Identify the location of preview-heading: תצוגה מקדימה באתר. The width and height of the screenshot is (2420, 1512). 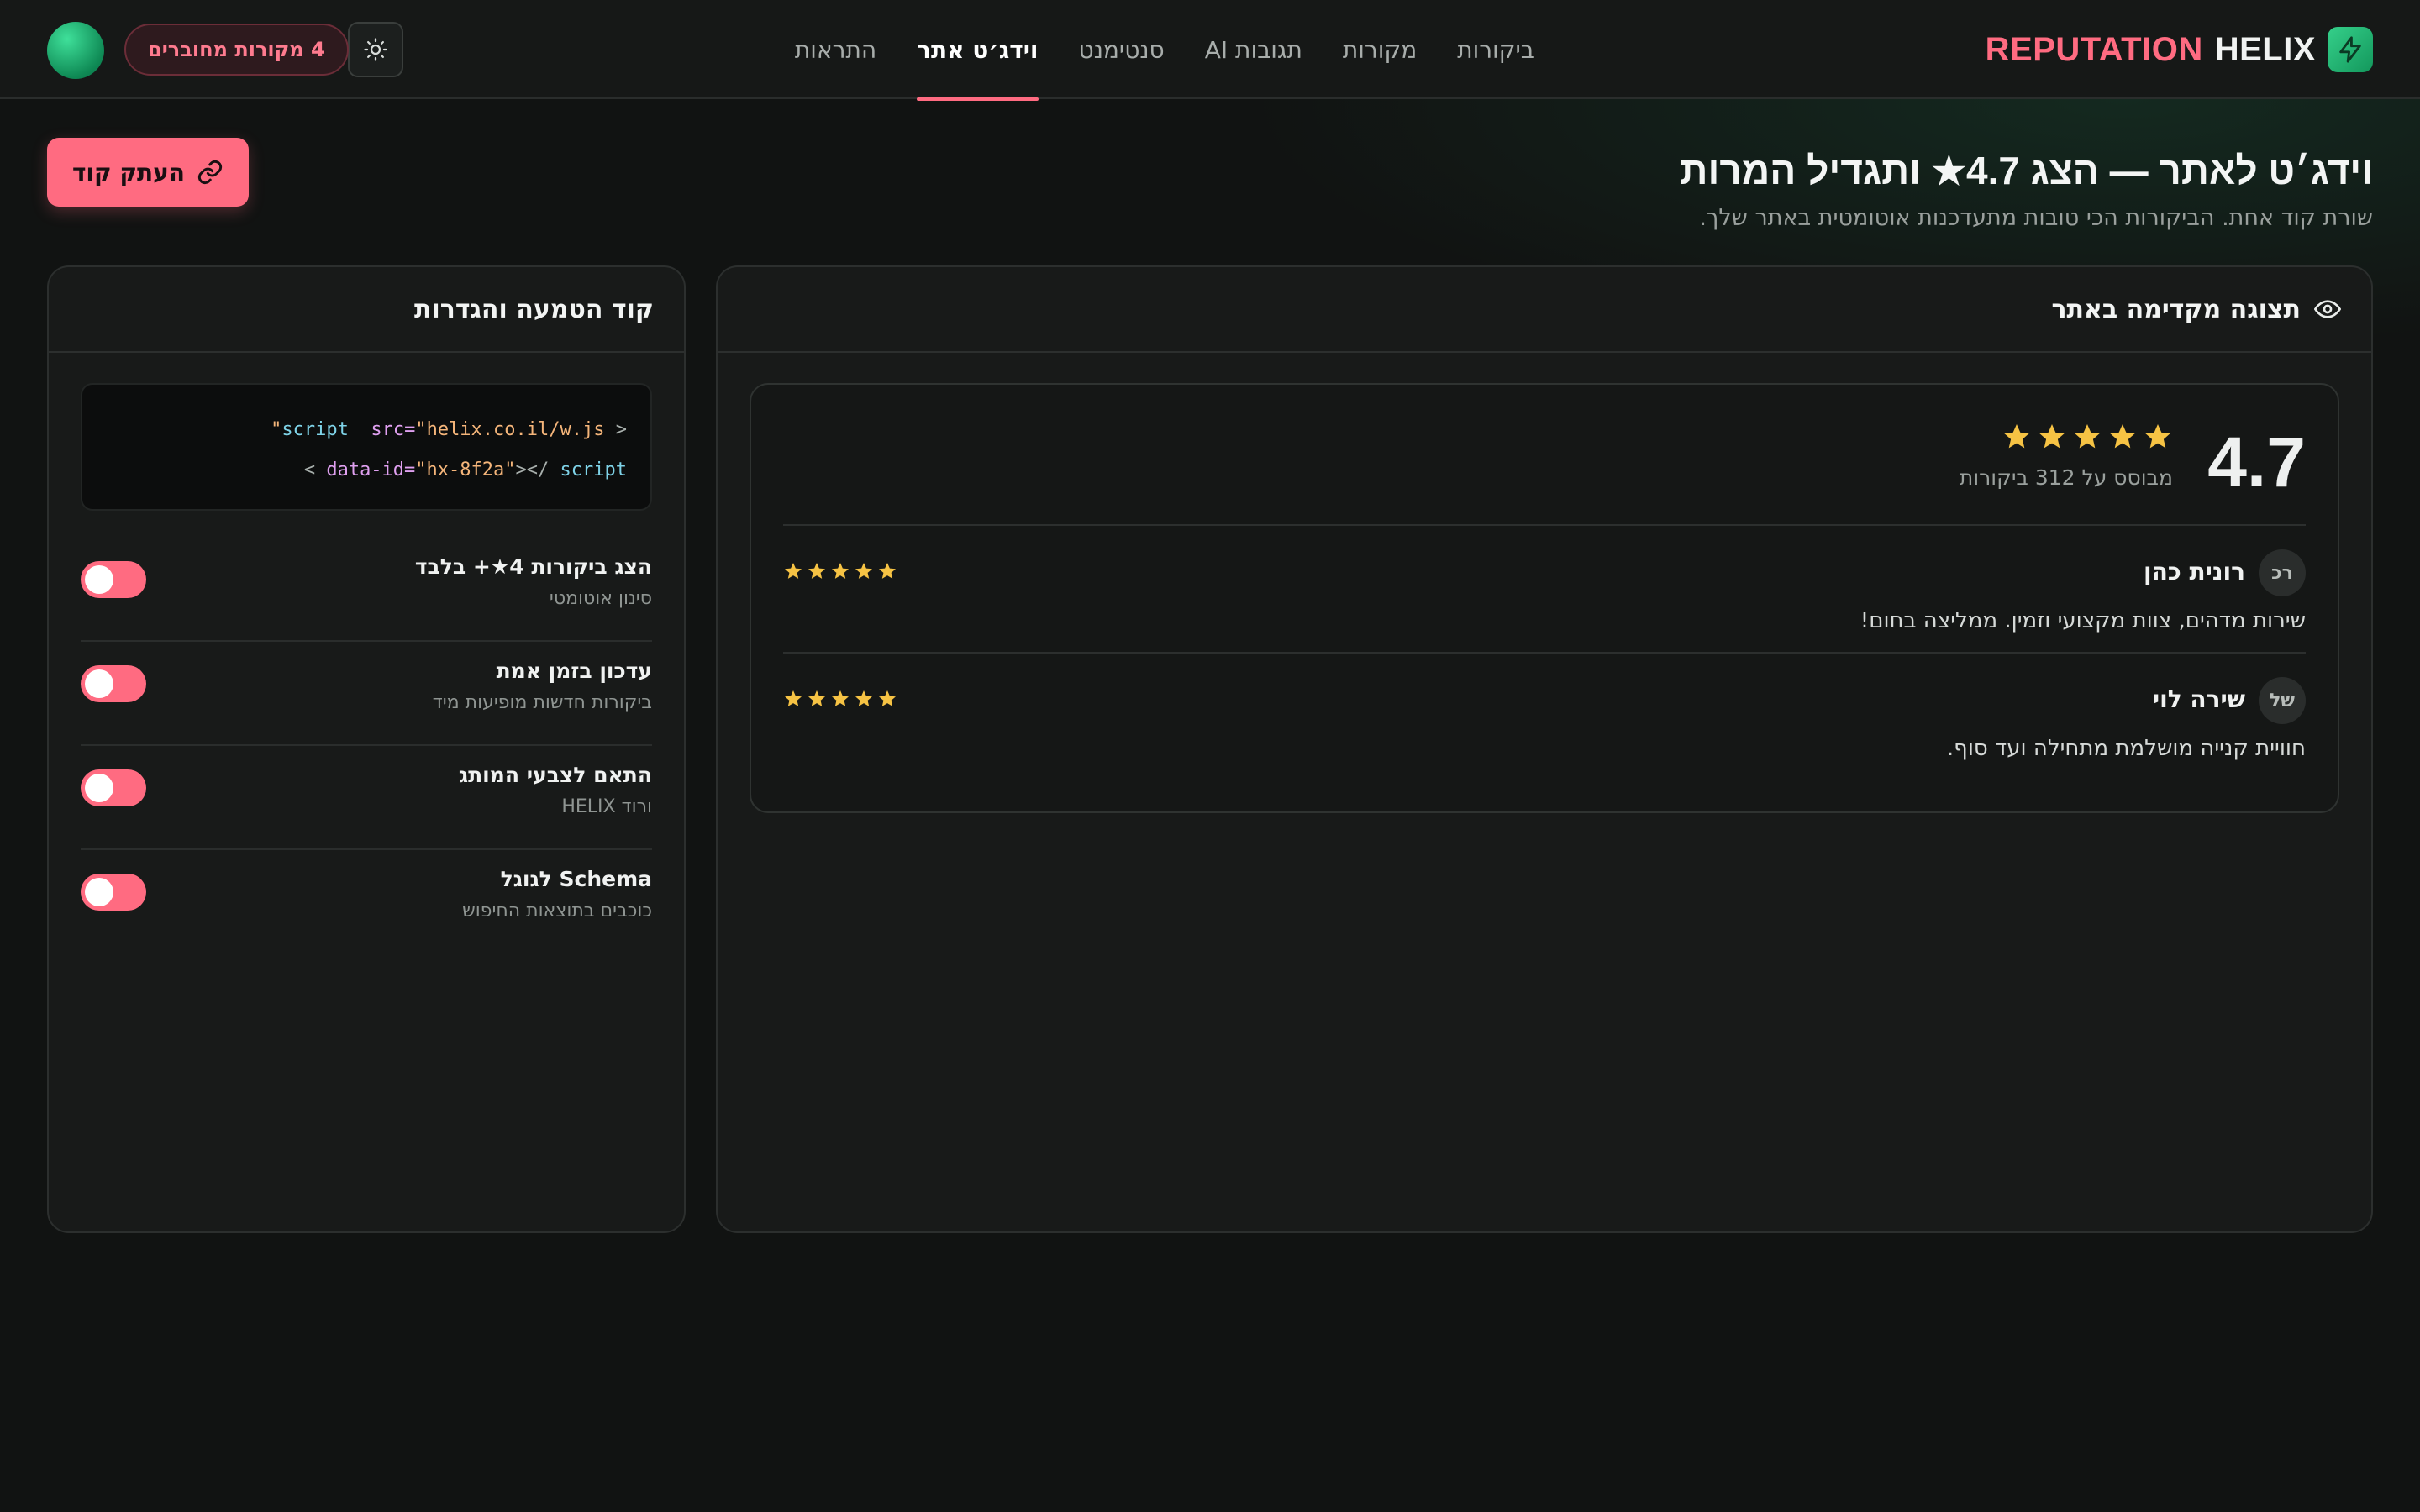
(2176, 309).